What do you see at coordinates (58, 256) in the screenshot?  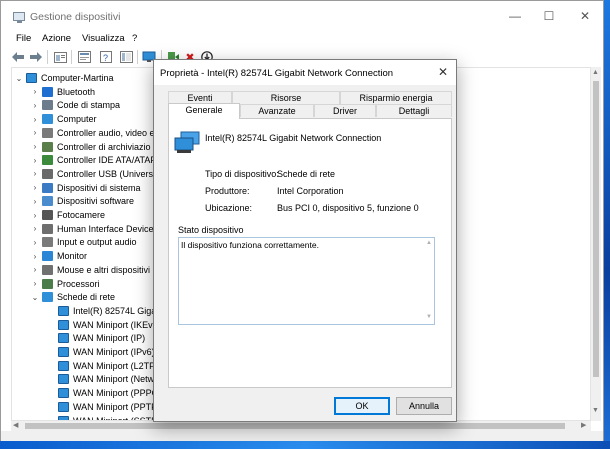 I see `tree-category: › Monitor` at bounding box center [58, 256].